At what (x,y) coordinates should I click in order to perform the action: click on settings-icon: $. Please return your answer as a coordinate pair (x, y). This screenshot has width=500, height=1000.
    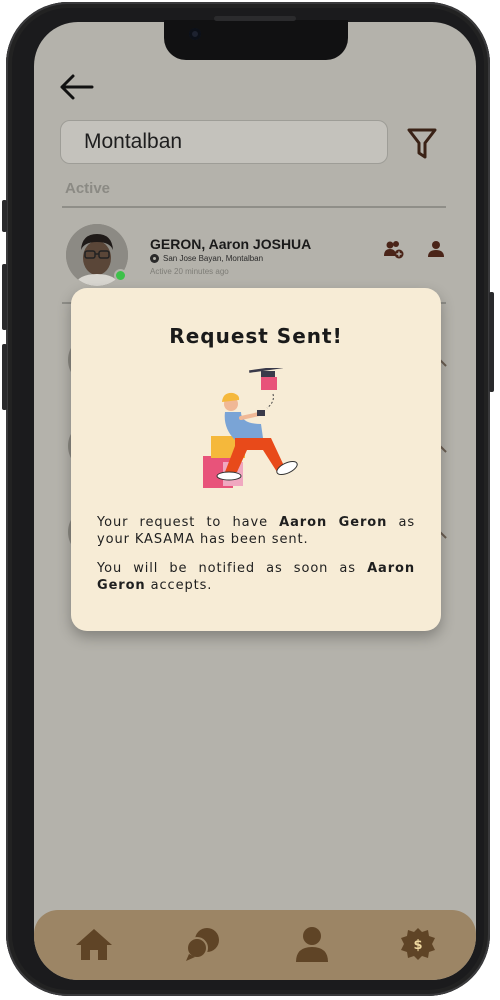
    Looking at the image, I should click on (418, 944).